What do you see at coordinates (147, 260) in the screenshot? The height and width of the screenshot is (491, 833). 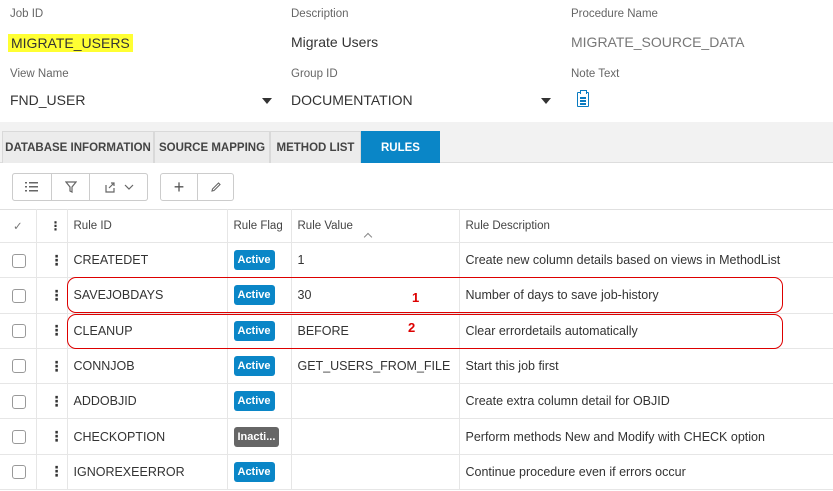 I see `rule-id-cell: CREATEDET` at bounding box center [147, 260].